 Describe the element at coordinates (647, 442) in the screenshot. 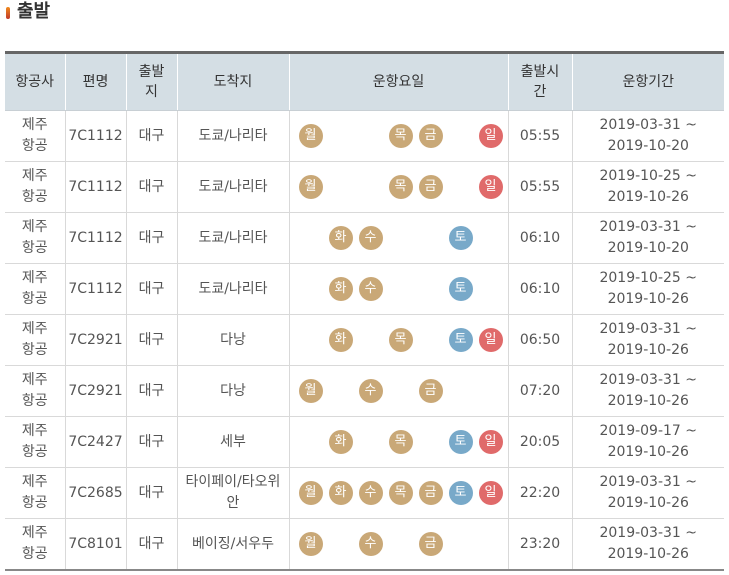

I see `cell-period: 2019-09-17 ~ 2019-10-26` at that location.